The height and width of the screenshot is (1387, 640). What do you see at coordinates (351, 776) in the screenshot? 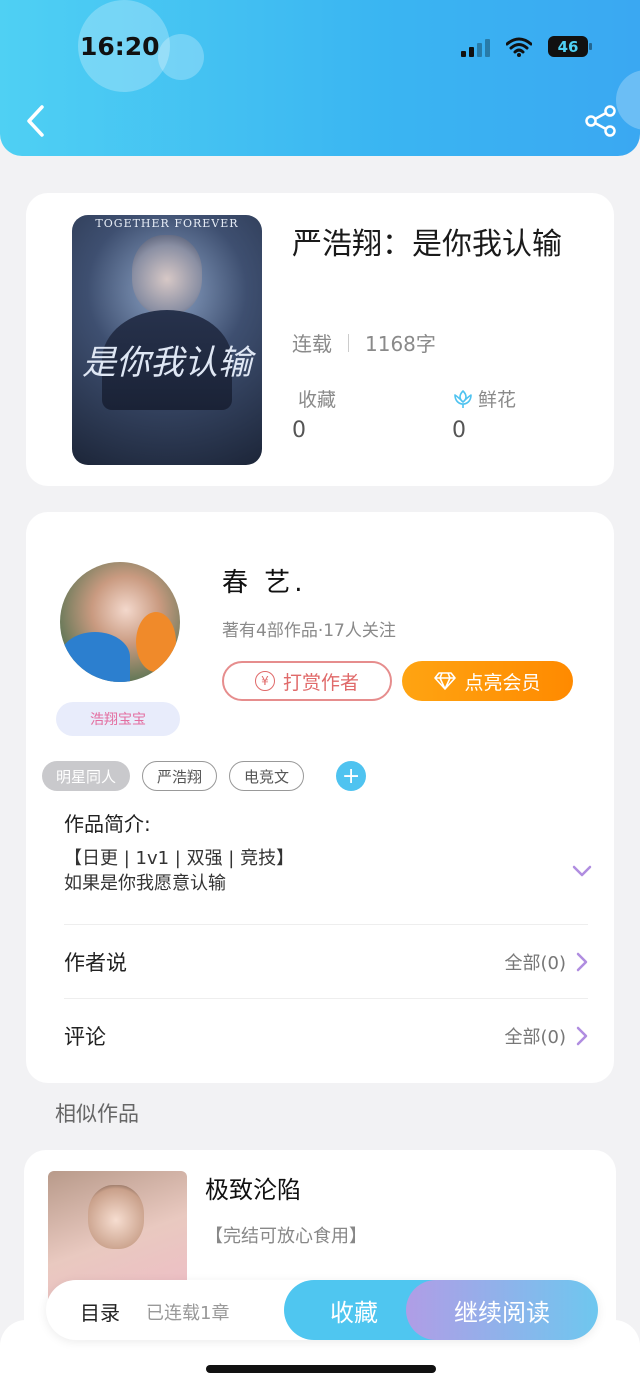
I see `add-tag-icon: +` at bounding box center [351, 776].